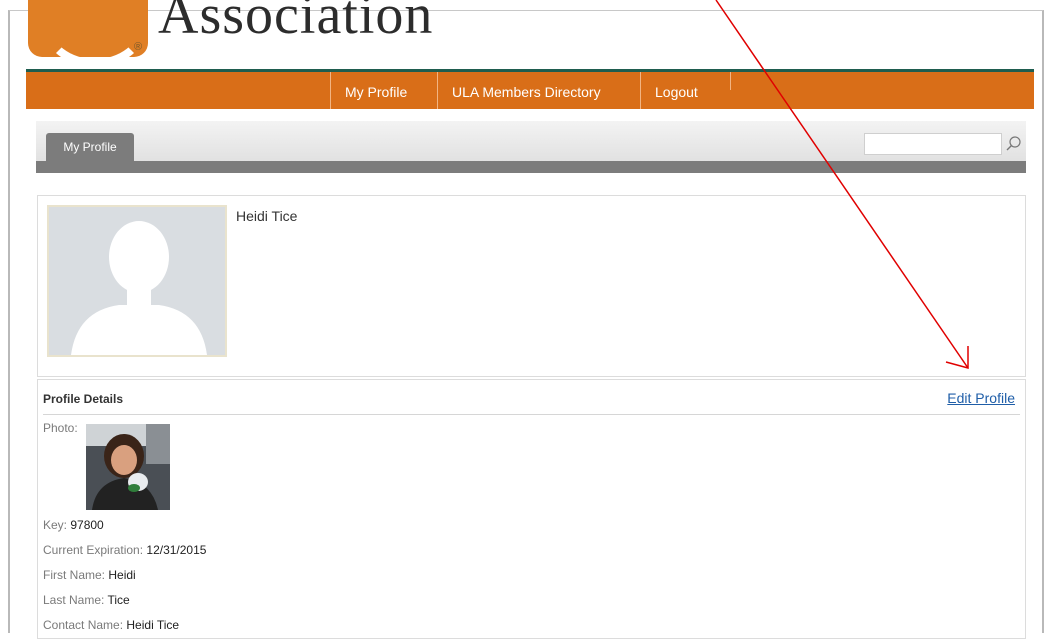  What do you see at coordinates (83, 399) in the screenshot?
I see `details-title: Profile Details` at bounding box center [83, 399].